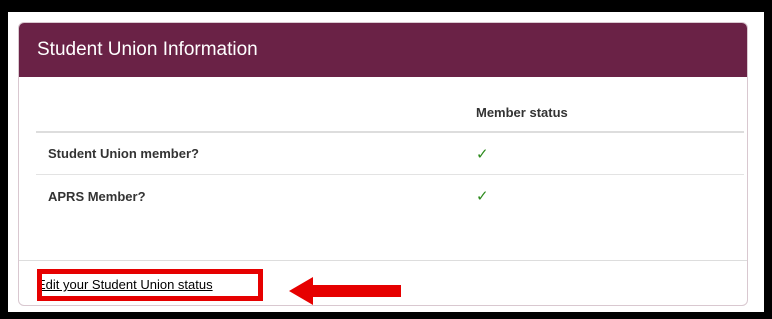  Describe the element at coordinates (383, 260) in the screenshot. I see `footer-divider` at that location.